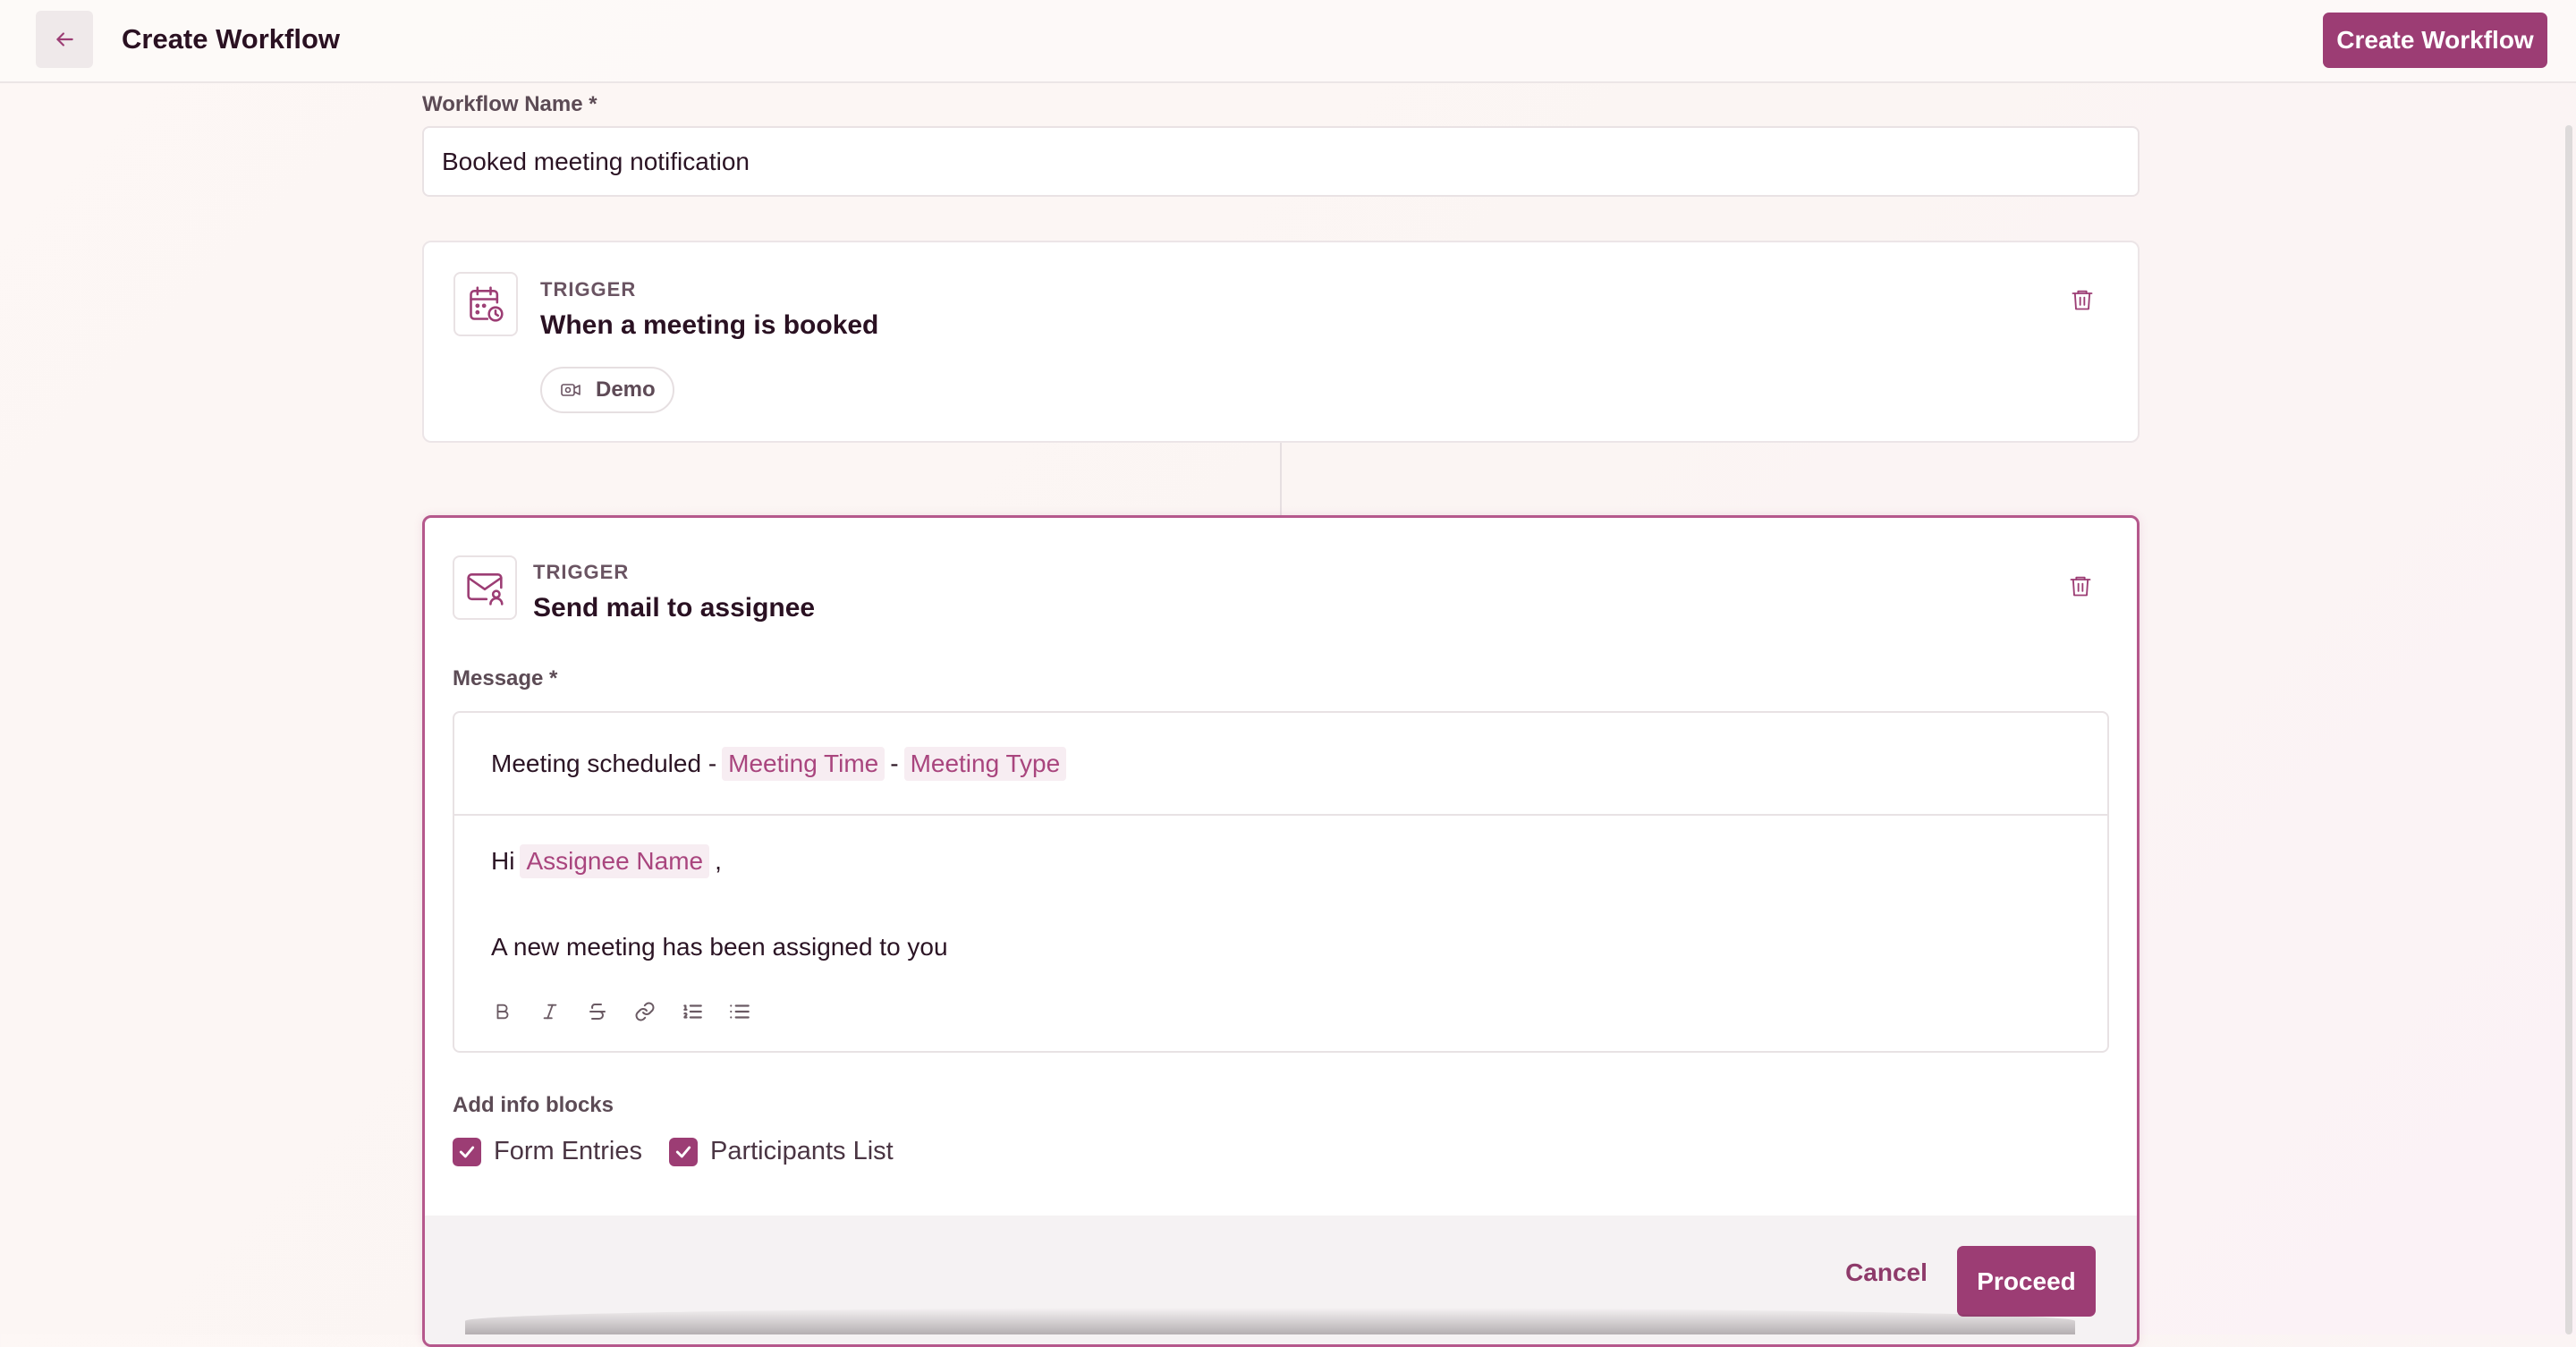 The height and width of the screenshot is (1347, 2576). Describe the element at coordinates (615, 861) in the screenshot. I see `assignee-name-tag: Assignee Name` at that location.